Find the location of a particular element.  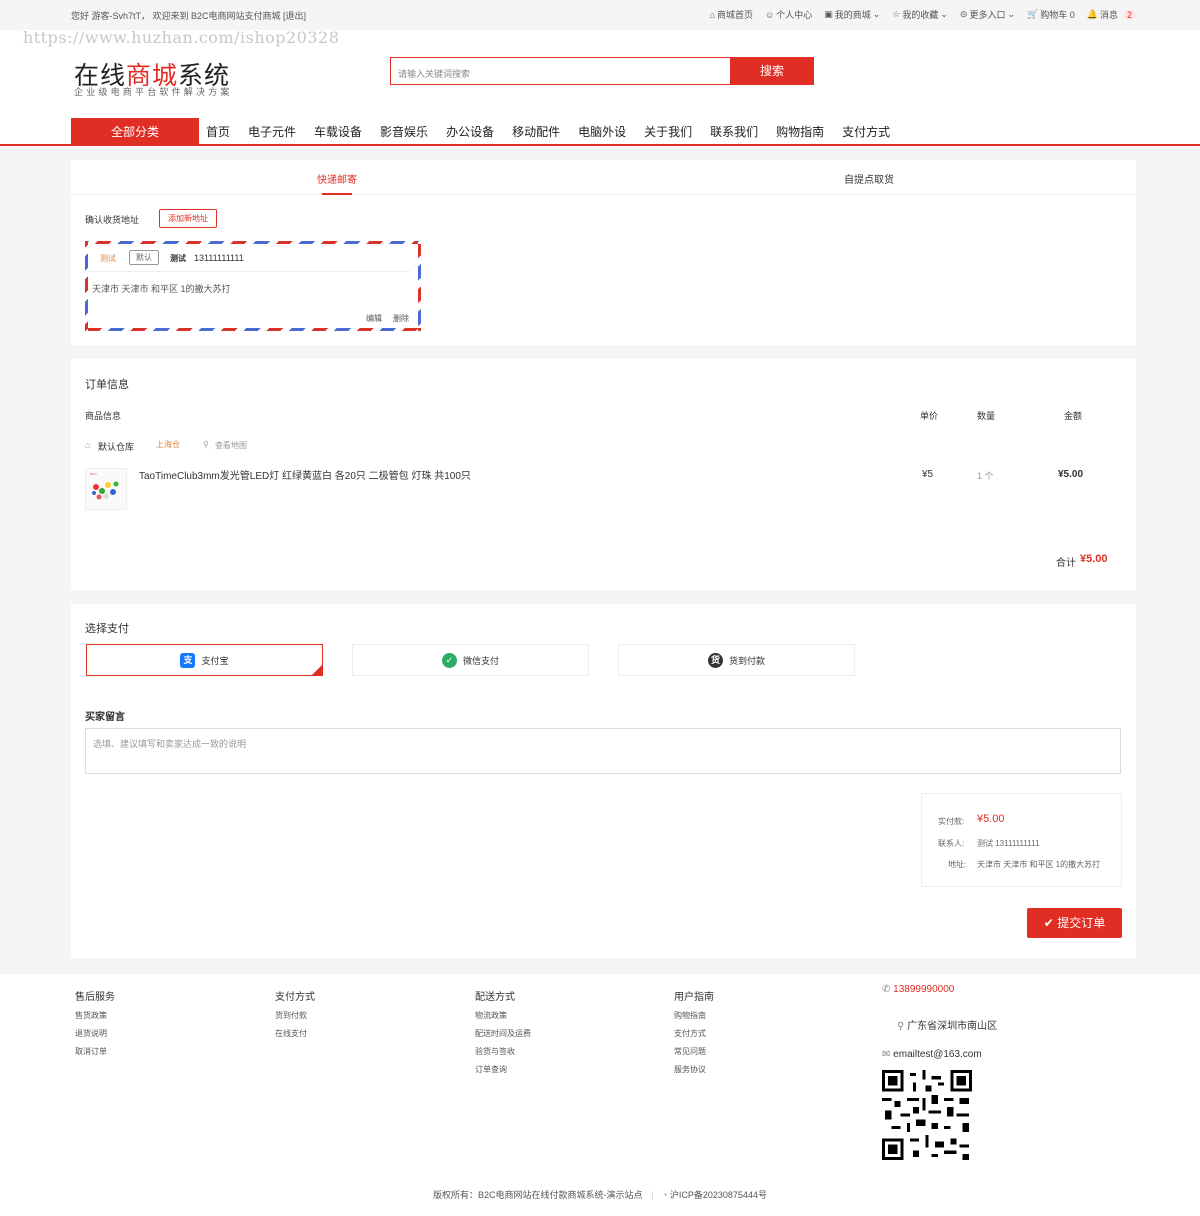

col-header-price: 单价 is located at coordinates (929, 416).